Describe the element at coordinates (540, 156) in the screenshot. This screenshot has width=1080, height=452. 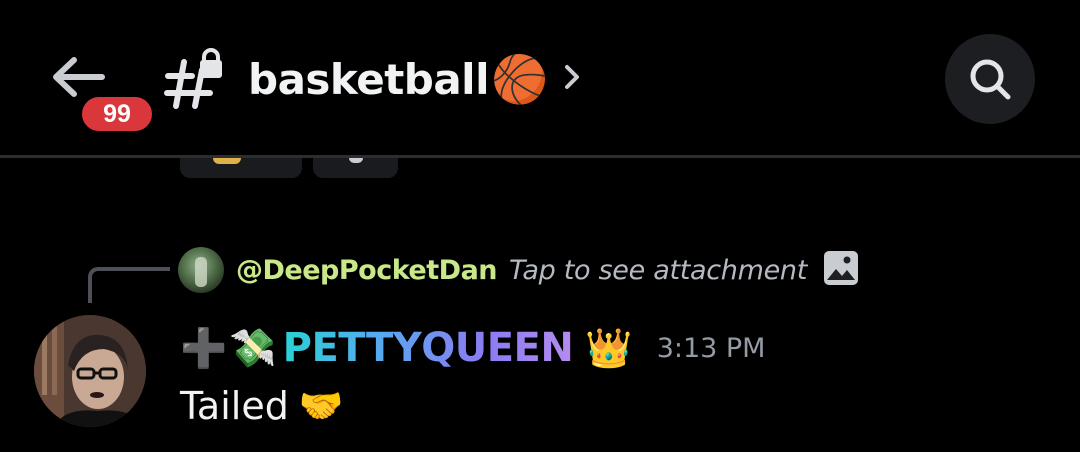
I see `header-divider` at that location.